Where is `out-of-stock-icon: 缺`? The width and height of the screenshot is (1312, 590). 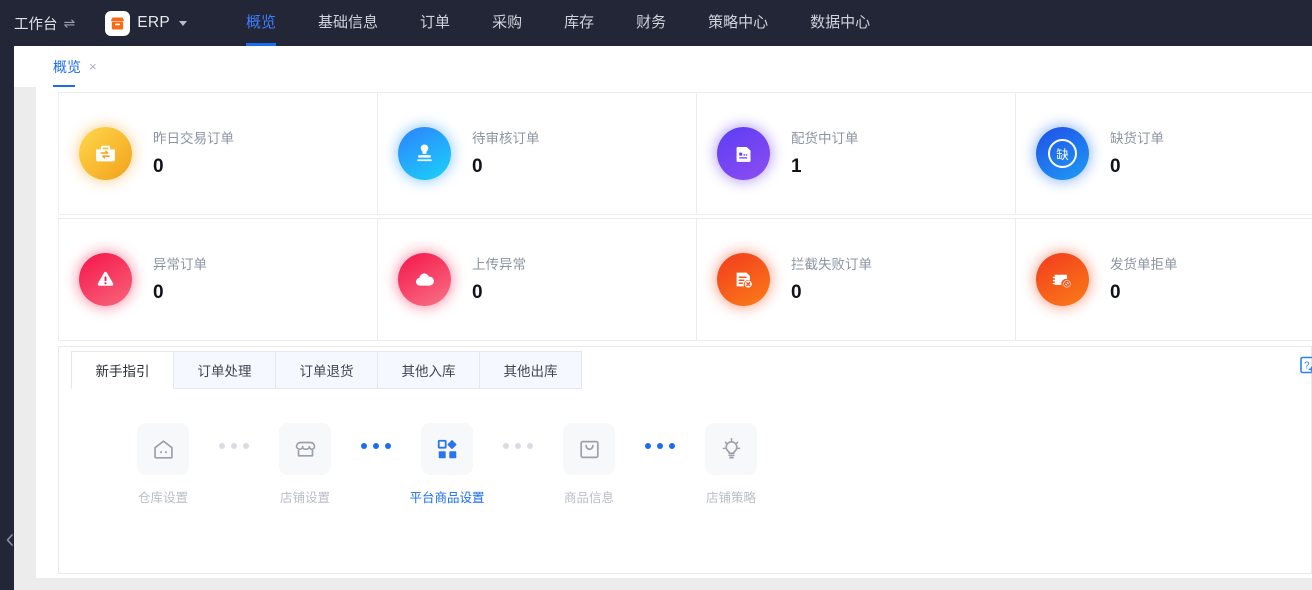 out-of-stock-icon: 缺 is located at coordinates (1062, 153).